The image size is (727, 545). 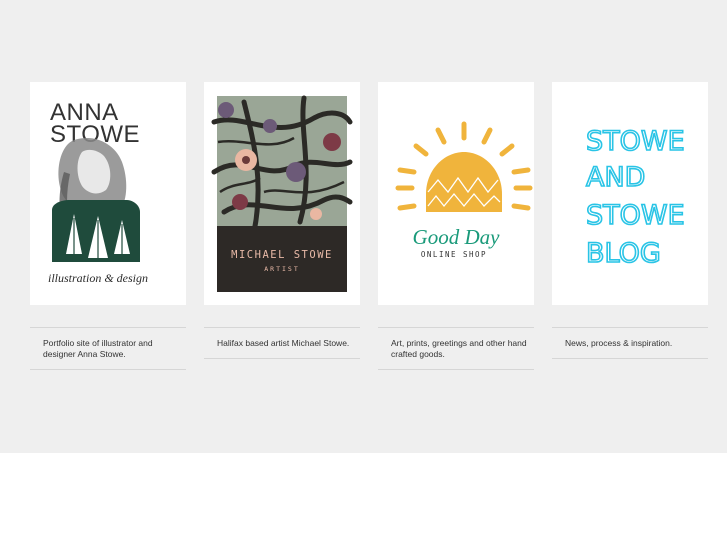 I want to click on anna-stowe-illustration: ANNA STOWE illustration & design, so click(x=98, y=192).